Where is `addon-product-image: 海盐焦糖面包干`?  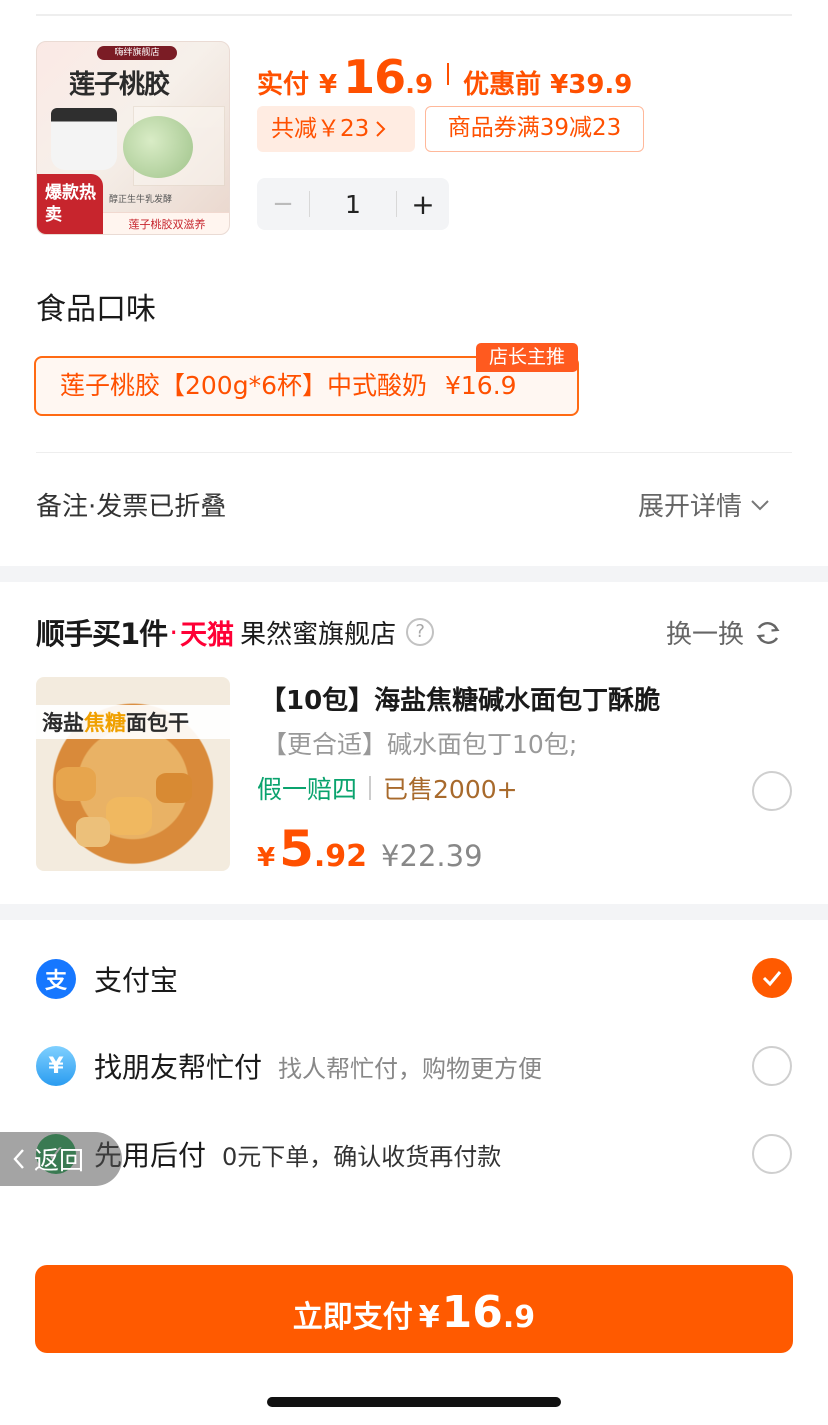 addon-product-image: 海盐焦糖面包干 is located at coordinates (133, 774).